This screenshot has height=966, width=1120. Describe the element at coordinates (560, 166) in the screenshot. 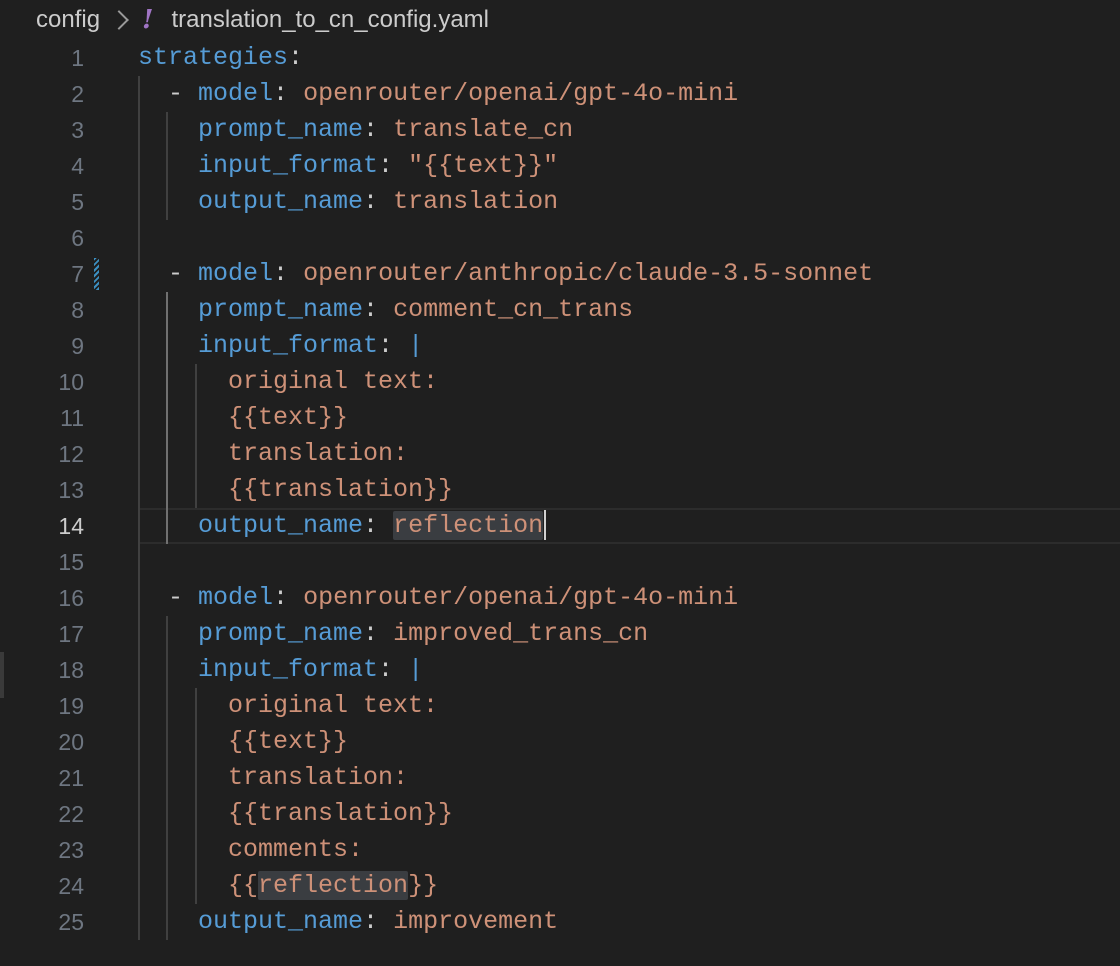

I see `code-line: 4 input_format: "{{text}}"` at that location.